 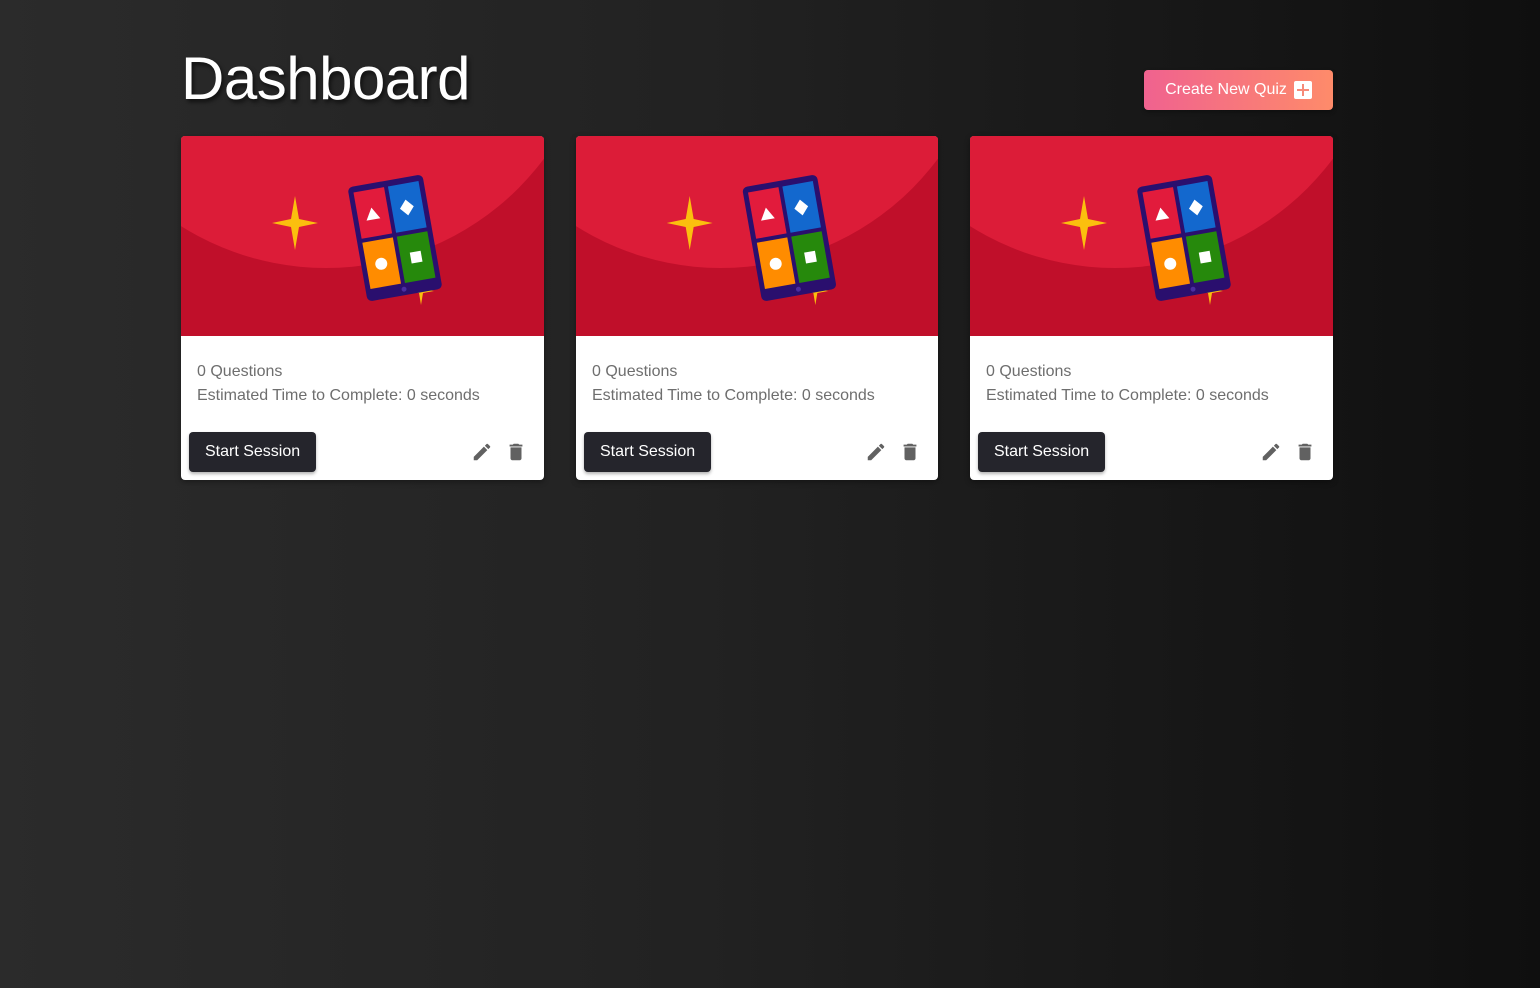 What do you see at coordinates (326, 78) in the screenshot?
I see `page-title: Dashboard` at bounding box center [326, 78].